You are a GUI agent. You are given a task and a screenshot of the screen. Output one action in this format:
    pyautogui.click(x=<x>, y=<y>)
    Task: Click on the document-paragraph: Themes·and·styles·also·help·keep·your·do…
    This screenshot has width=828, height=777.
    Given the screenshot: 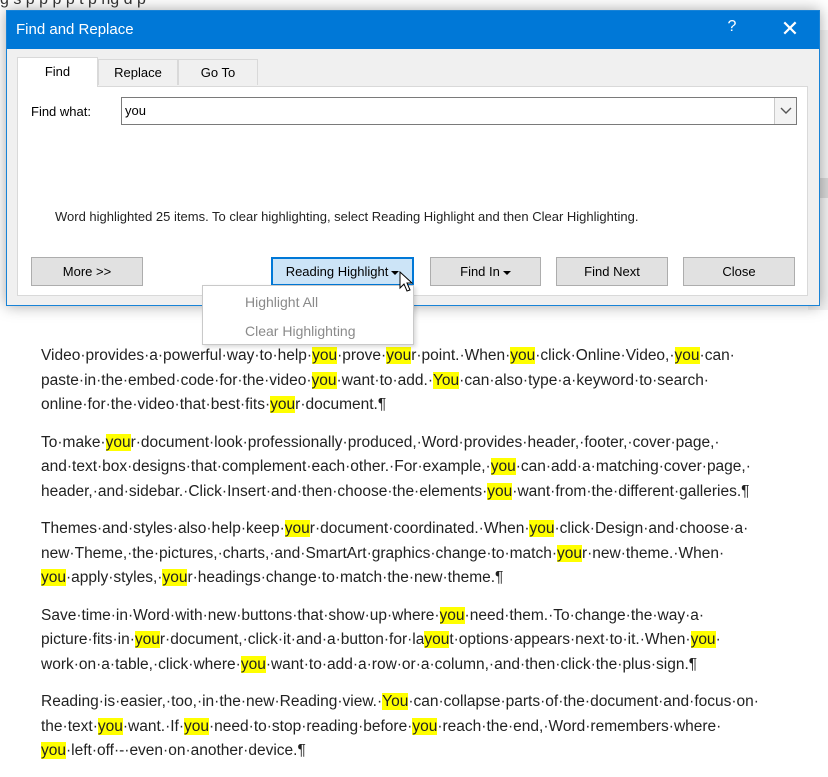 What is the action you would take?
    pyautogui.click(x=395, y=553)
    